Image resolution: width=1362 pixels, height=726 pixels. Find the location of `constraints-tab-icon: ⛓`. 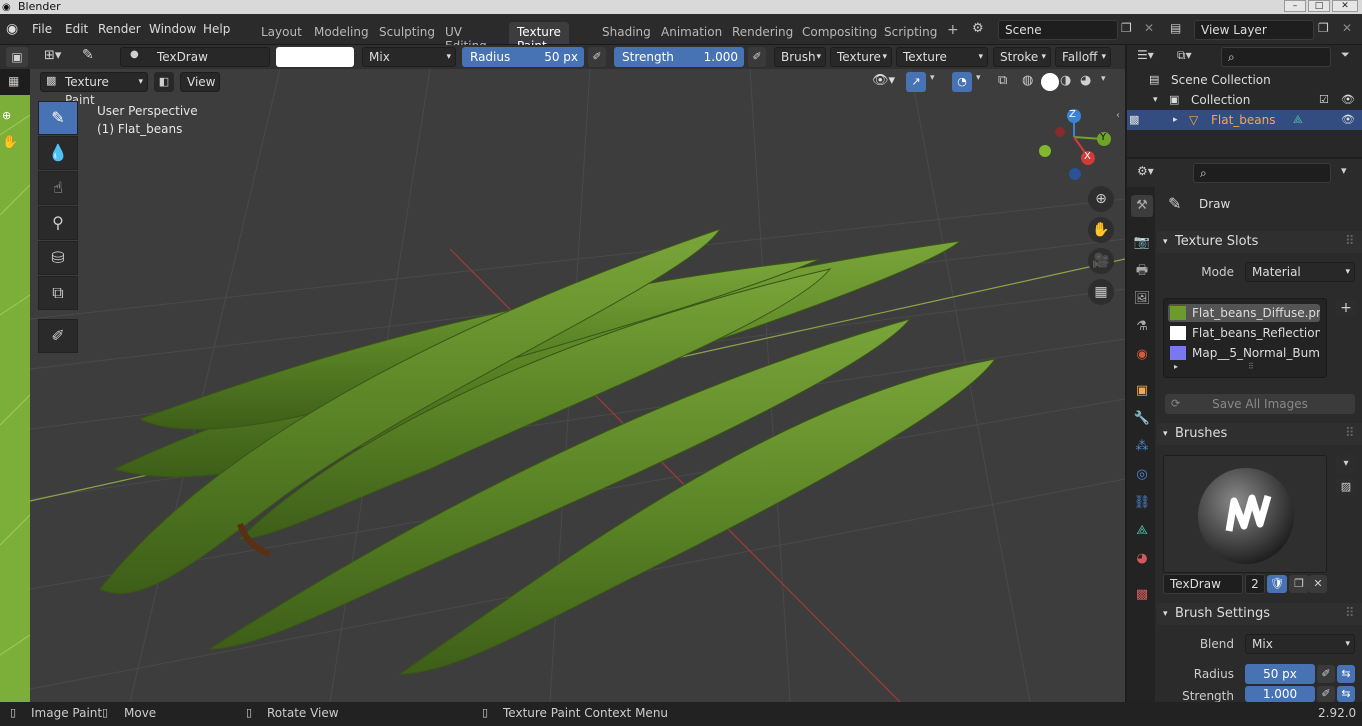

constraints-tab-icon: ⛓ is located at coordinates (1142, 503).